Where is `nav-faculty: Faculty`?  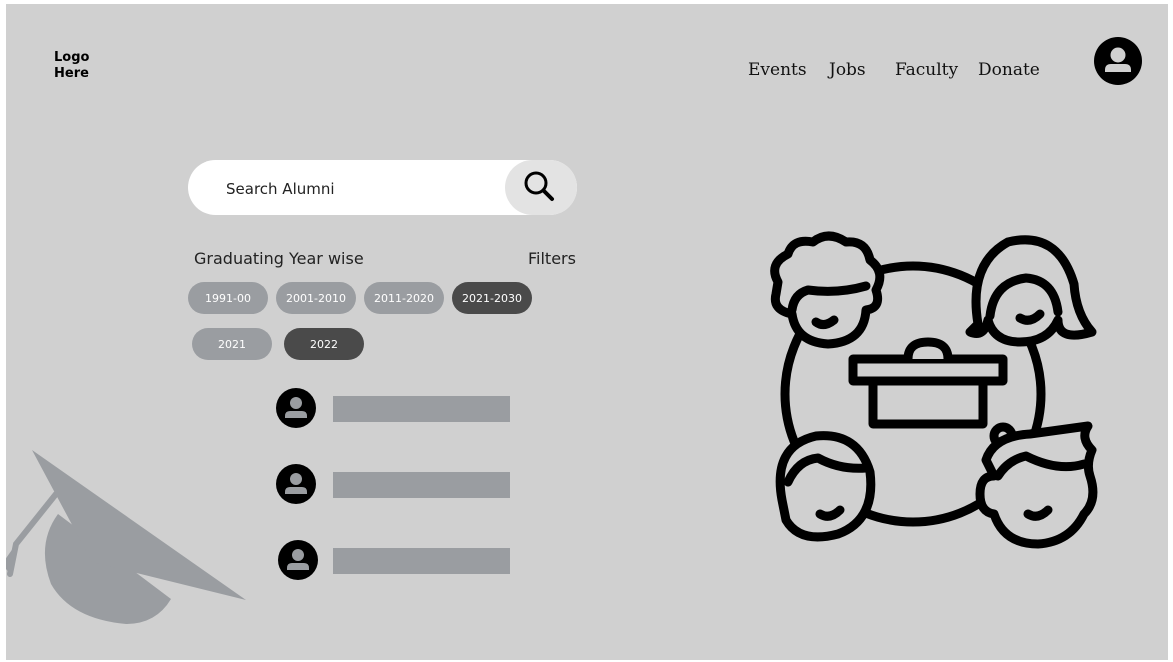 nav-faculty: Faculty is located at coordinates (926, 70).